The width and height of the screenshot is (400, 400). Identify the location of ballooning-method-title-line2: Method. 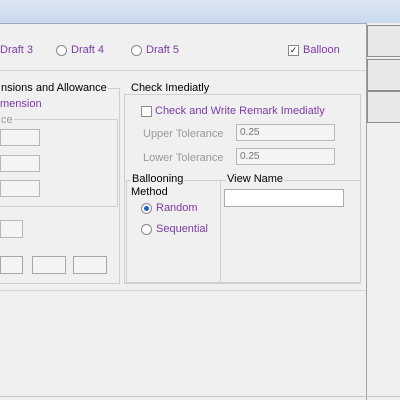
(149, 192).